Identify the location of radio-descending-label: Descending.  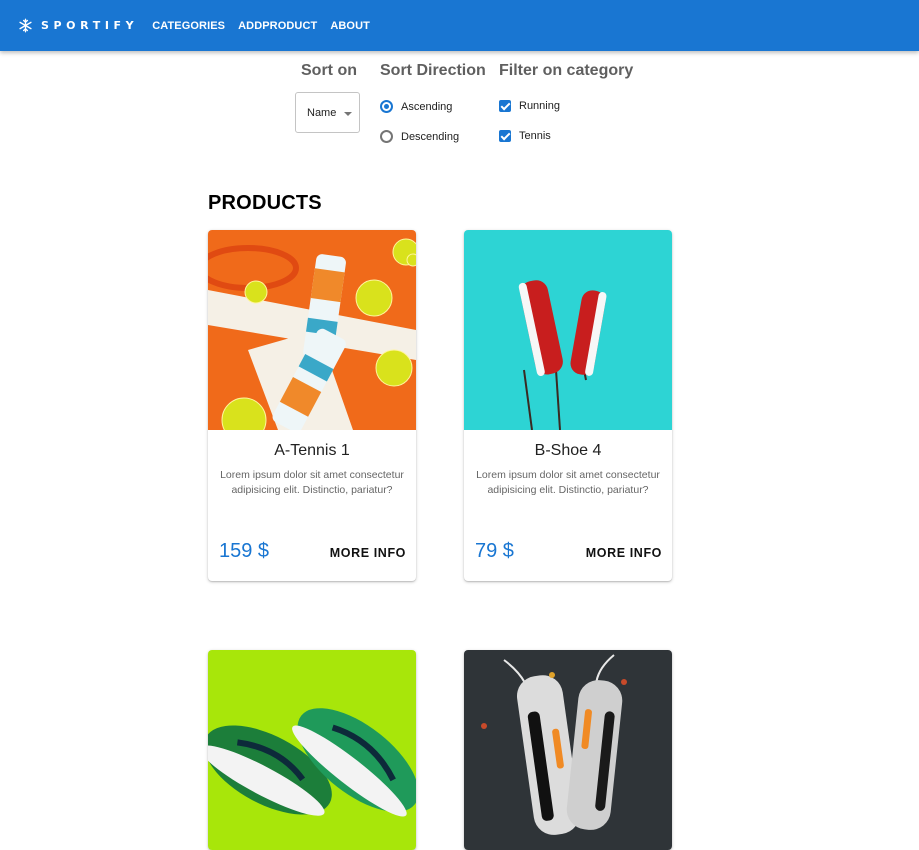
(430, 136).